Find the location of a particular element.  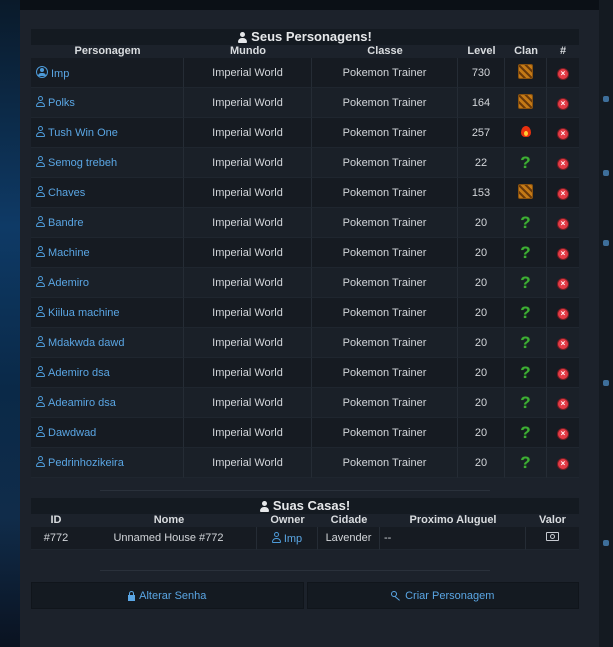

character-name-cell: Machine is located at coordinates (107, 253).